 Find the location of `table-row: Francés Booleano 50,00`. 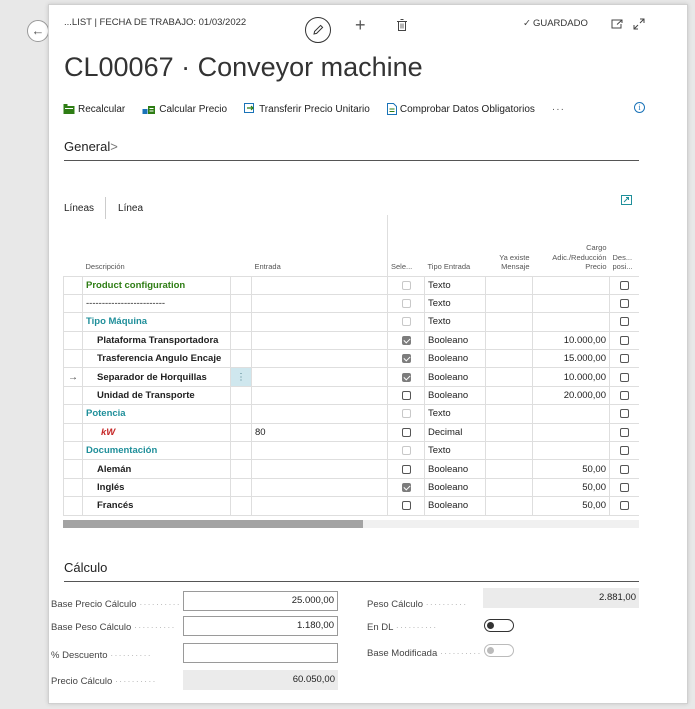

table-row: Francés Booleano 50,00 is located at coordinates (351, 506).